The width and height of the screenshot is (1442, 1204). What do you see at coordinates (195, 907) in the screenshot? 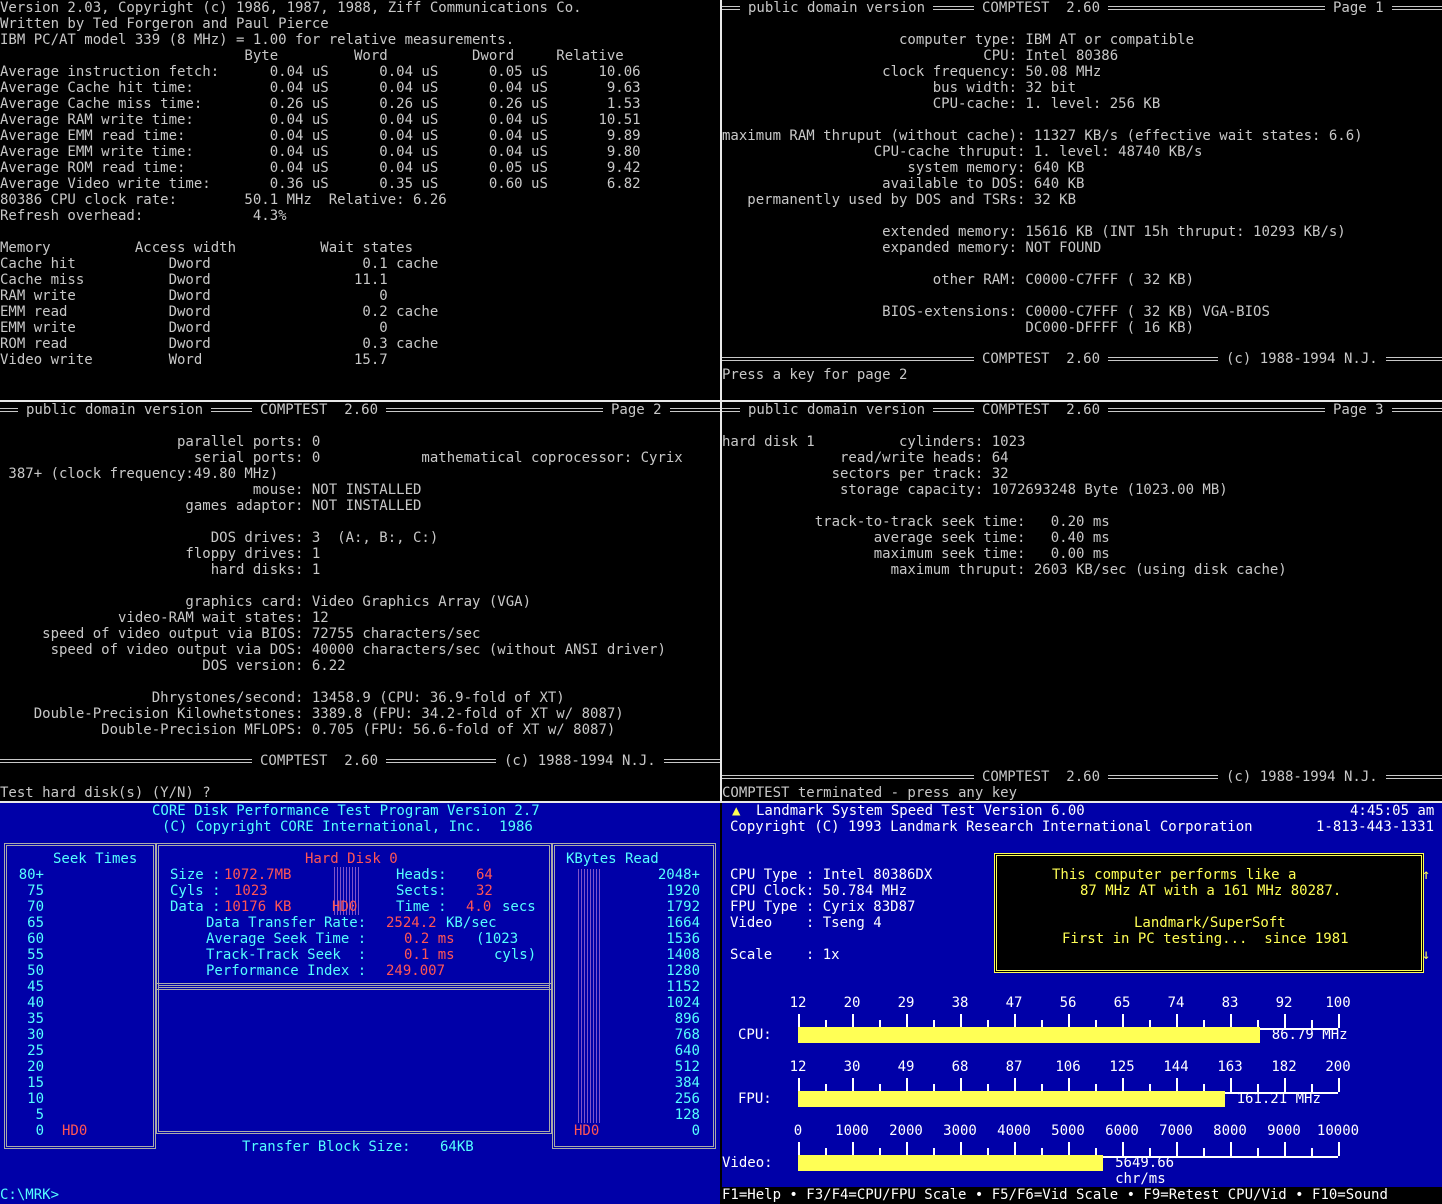
I see `data-label: Data :` at bounding box center [195, 907].